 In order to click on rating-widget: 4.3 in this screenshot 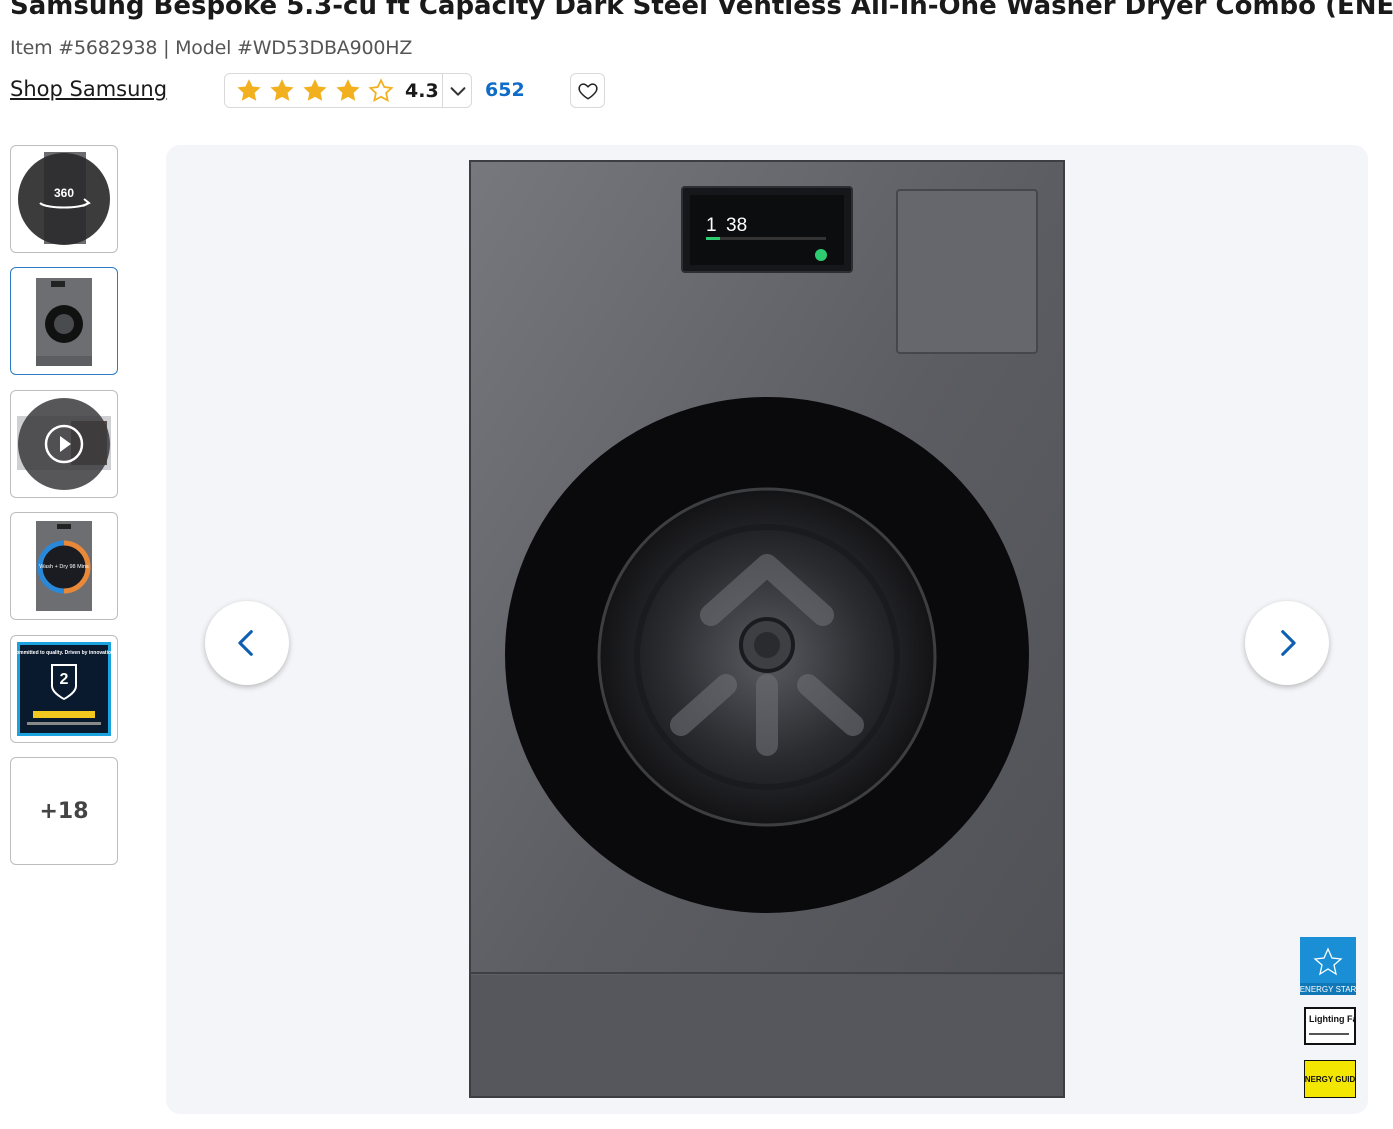, I will do `click(348, 90)`.